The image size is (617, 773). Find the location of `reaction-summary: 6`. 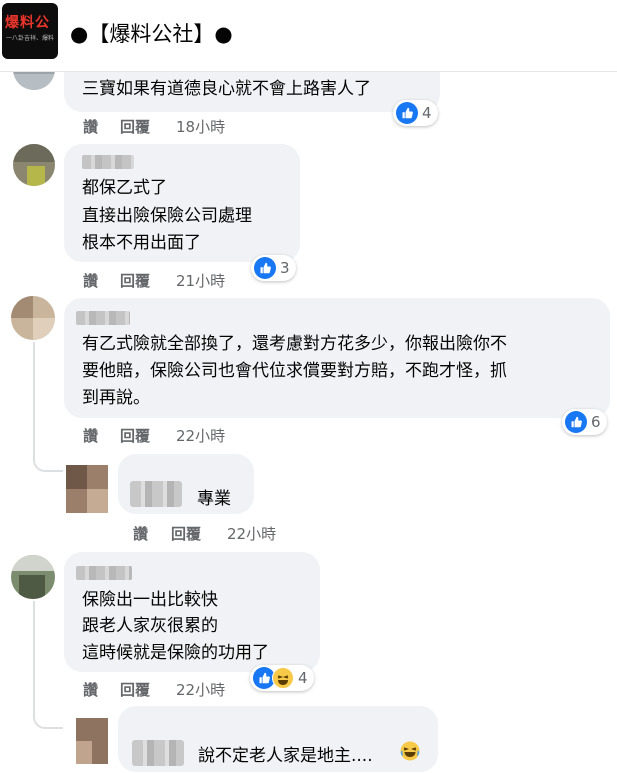

reaction-summary: 6 is located at coordinates (584, 422).